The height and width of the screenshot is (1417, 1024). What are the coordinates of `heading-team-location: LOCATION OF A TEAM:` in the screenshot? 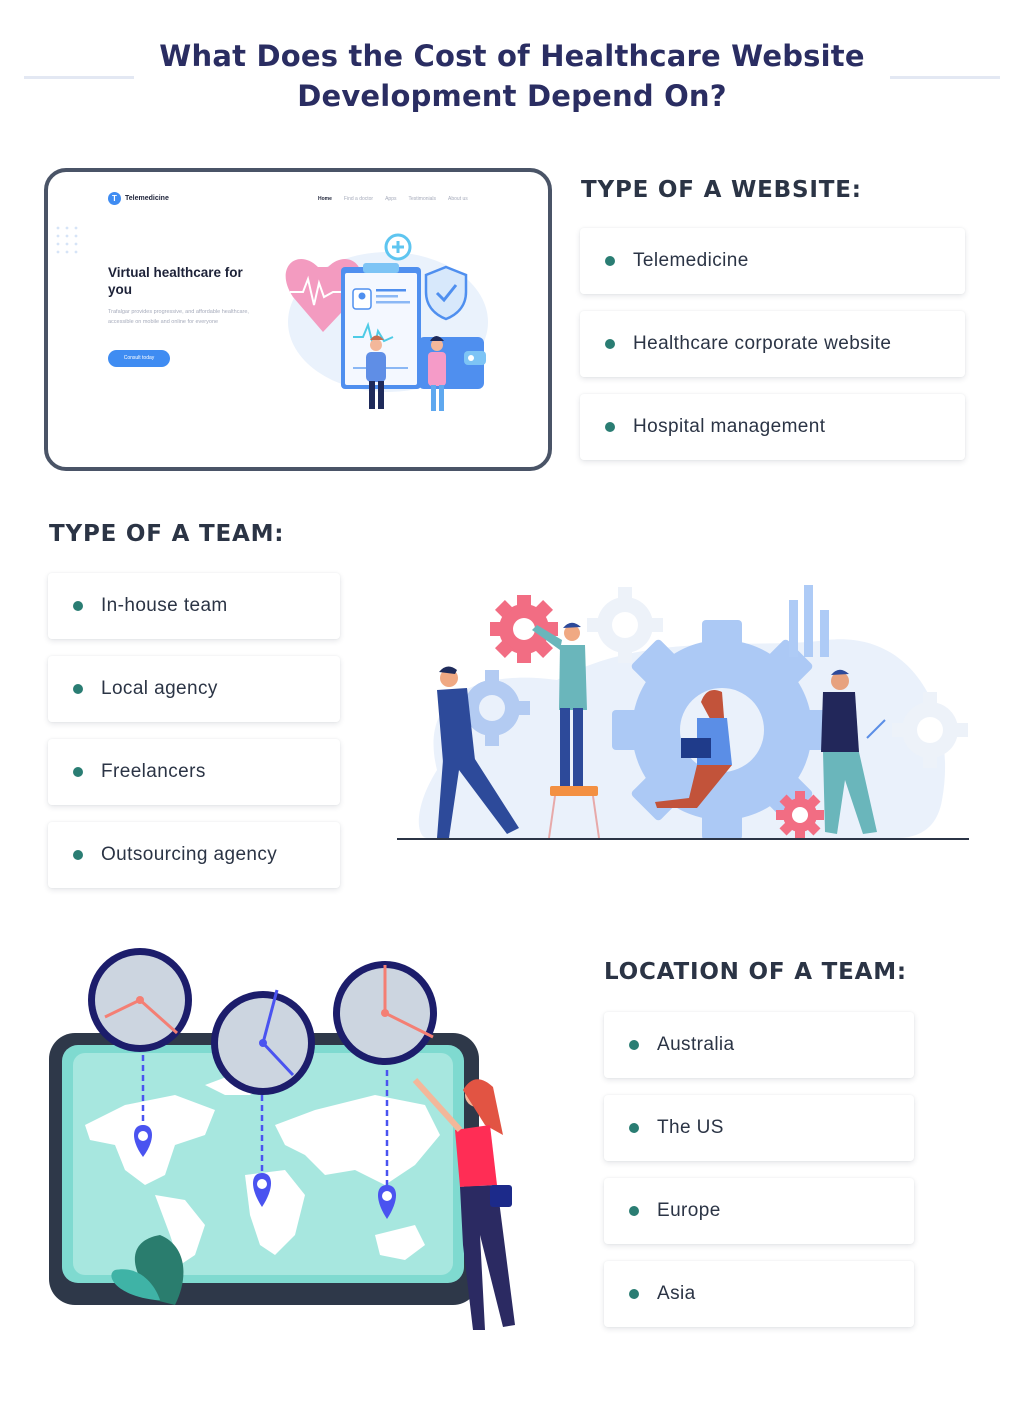 It's located at (755, 972).